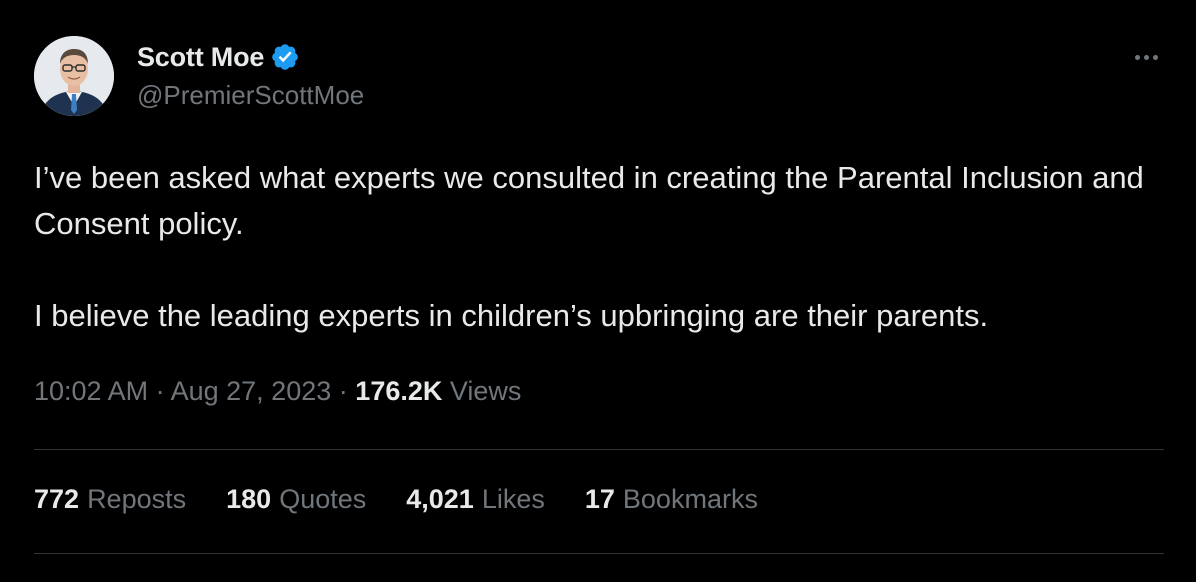 Image resolution: width=1196 pixels, height=582 pixels. I want to click on author-handle: @PremierScottMoe, so click(250, 95).